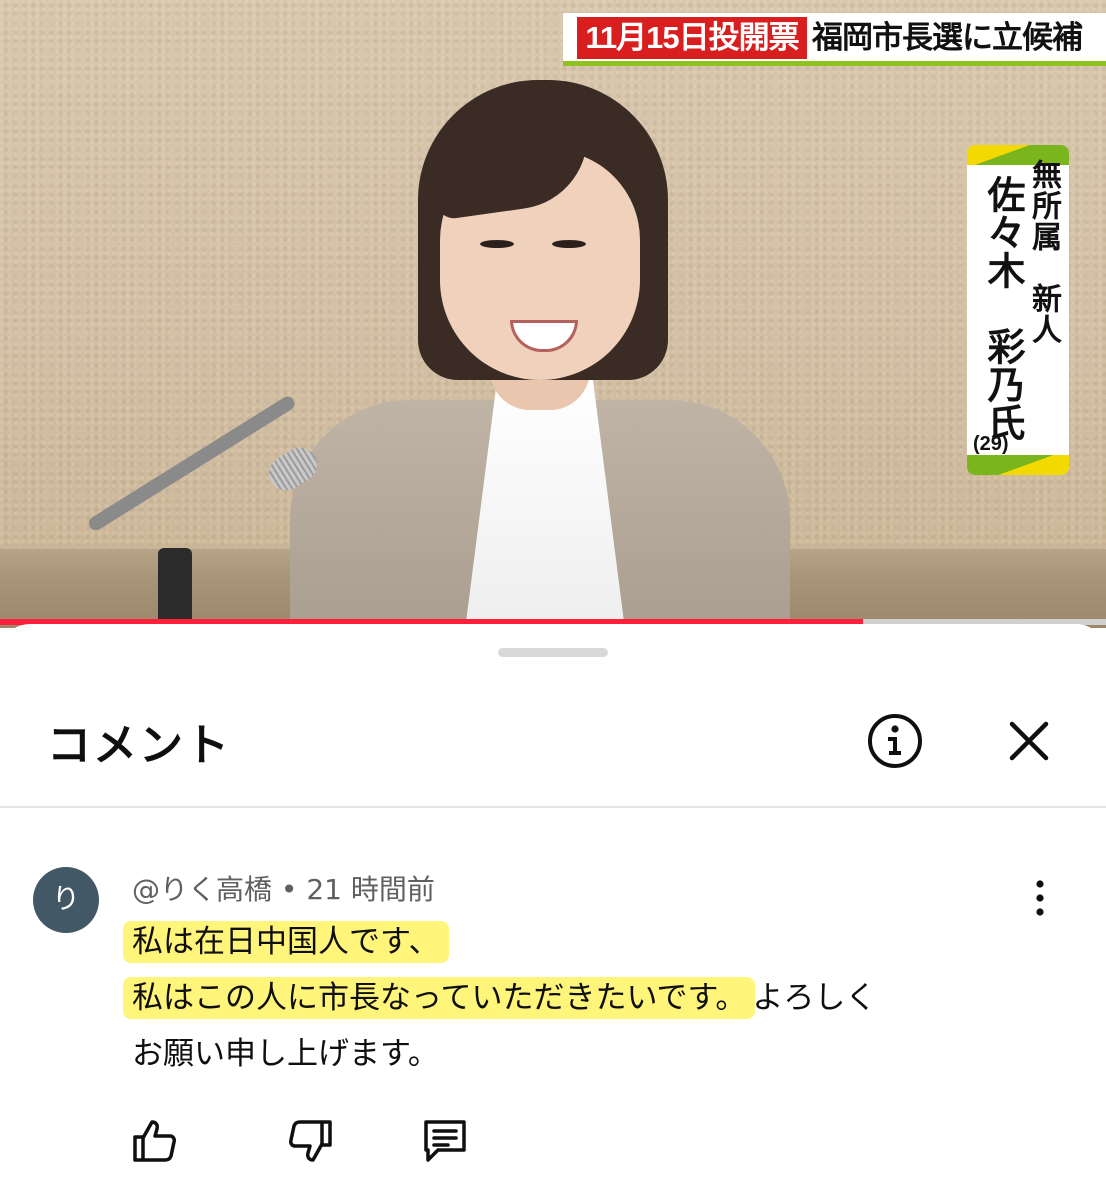  Describe the element at coordinates (834, 63) in the screenshot. I see `caption-accent-bar` at that location.